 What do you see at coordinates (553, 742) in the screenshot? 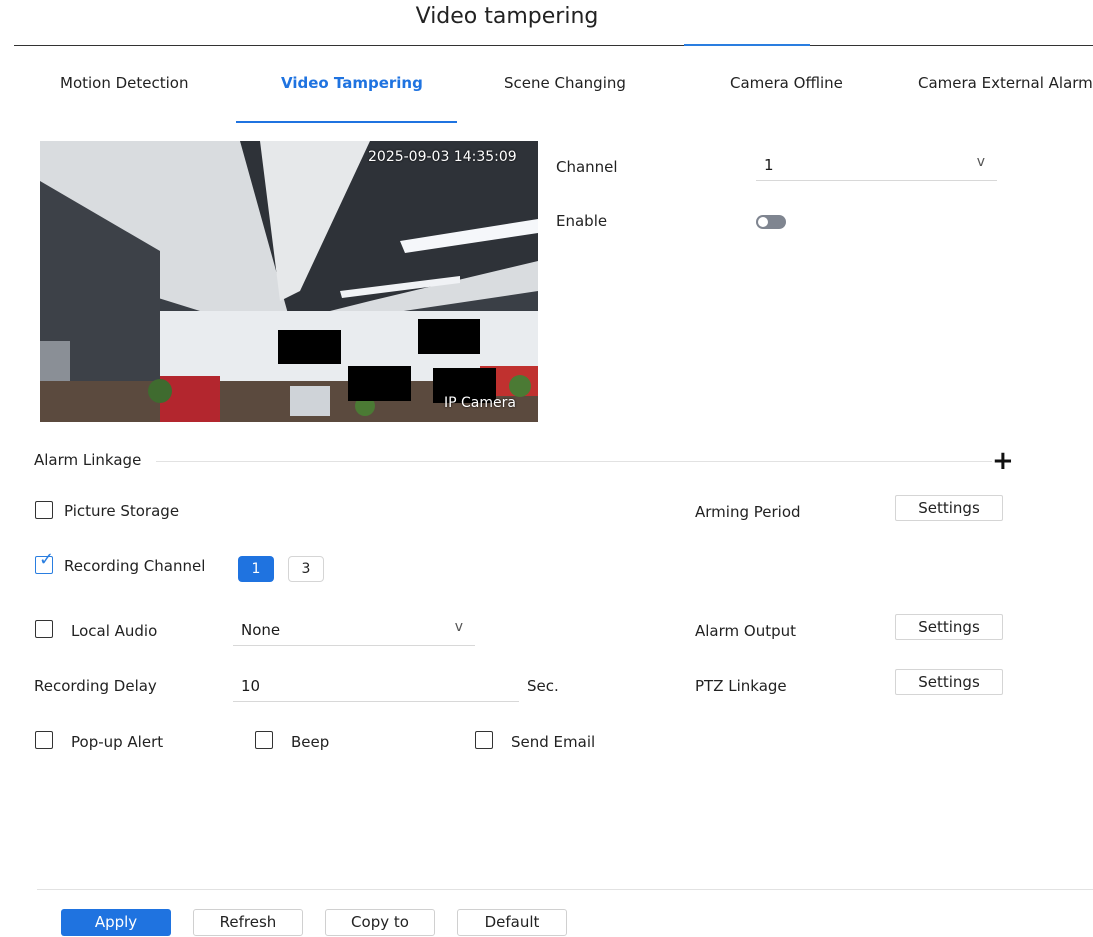
I see `send-email-label: Send Email` at bounding box center [553, 742].